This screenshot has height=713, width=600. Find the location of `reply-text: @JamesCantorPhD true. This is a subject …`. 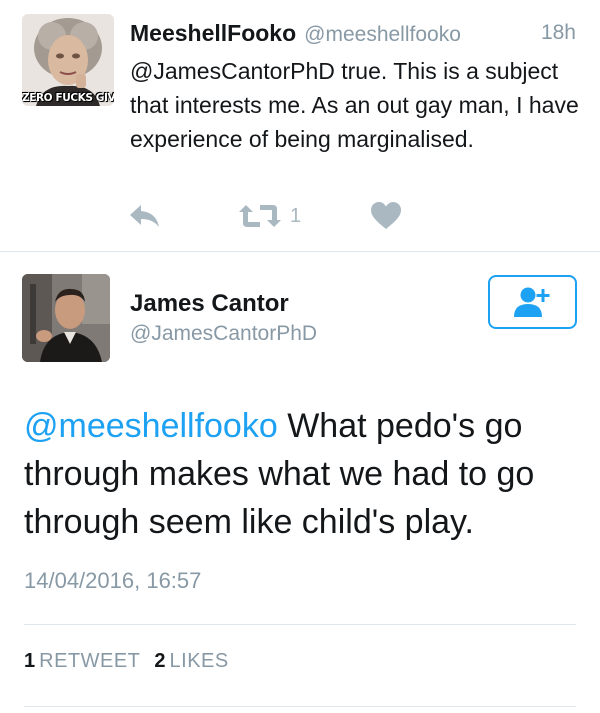

reply-text: @JamesCantorPhD true. This is a subject … is located at coordinates (354, 105).